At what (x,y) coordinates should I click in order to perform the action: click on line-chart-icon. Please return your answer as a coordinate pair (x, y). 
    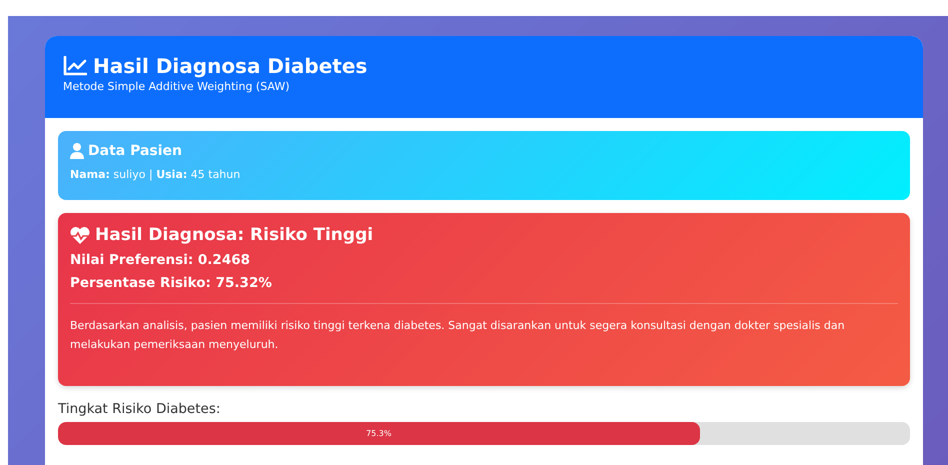
    Looking at the image, I should click on (75, 66).